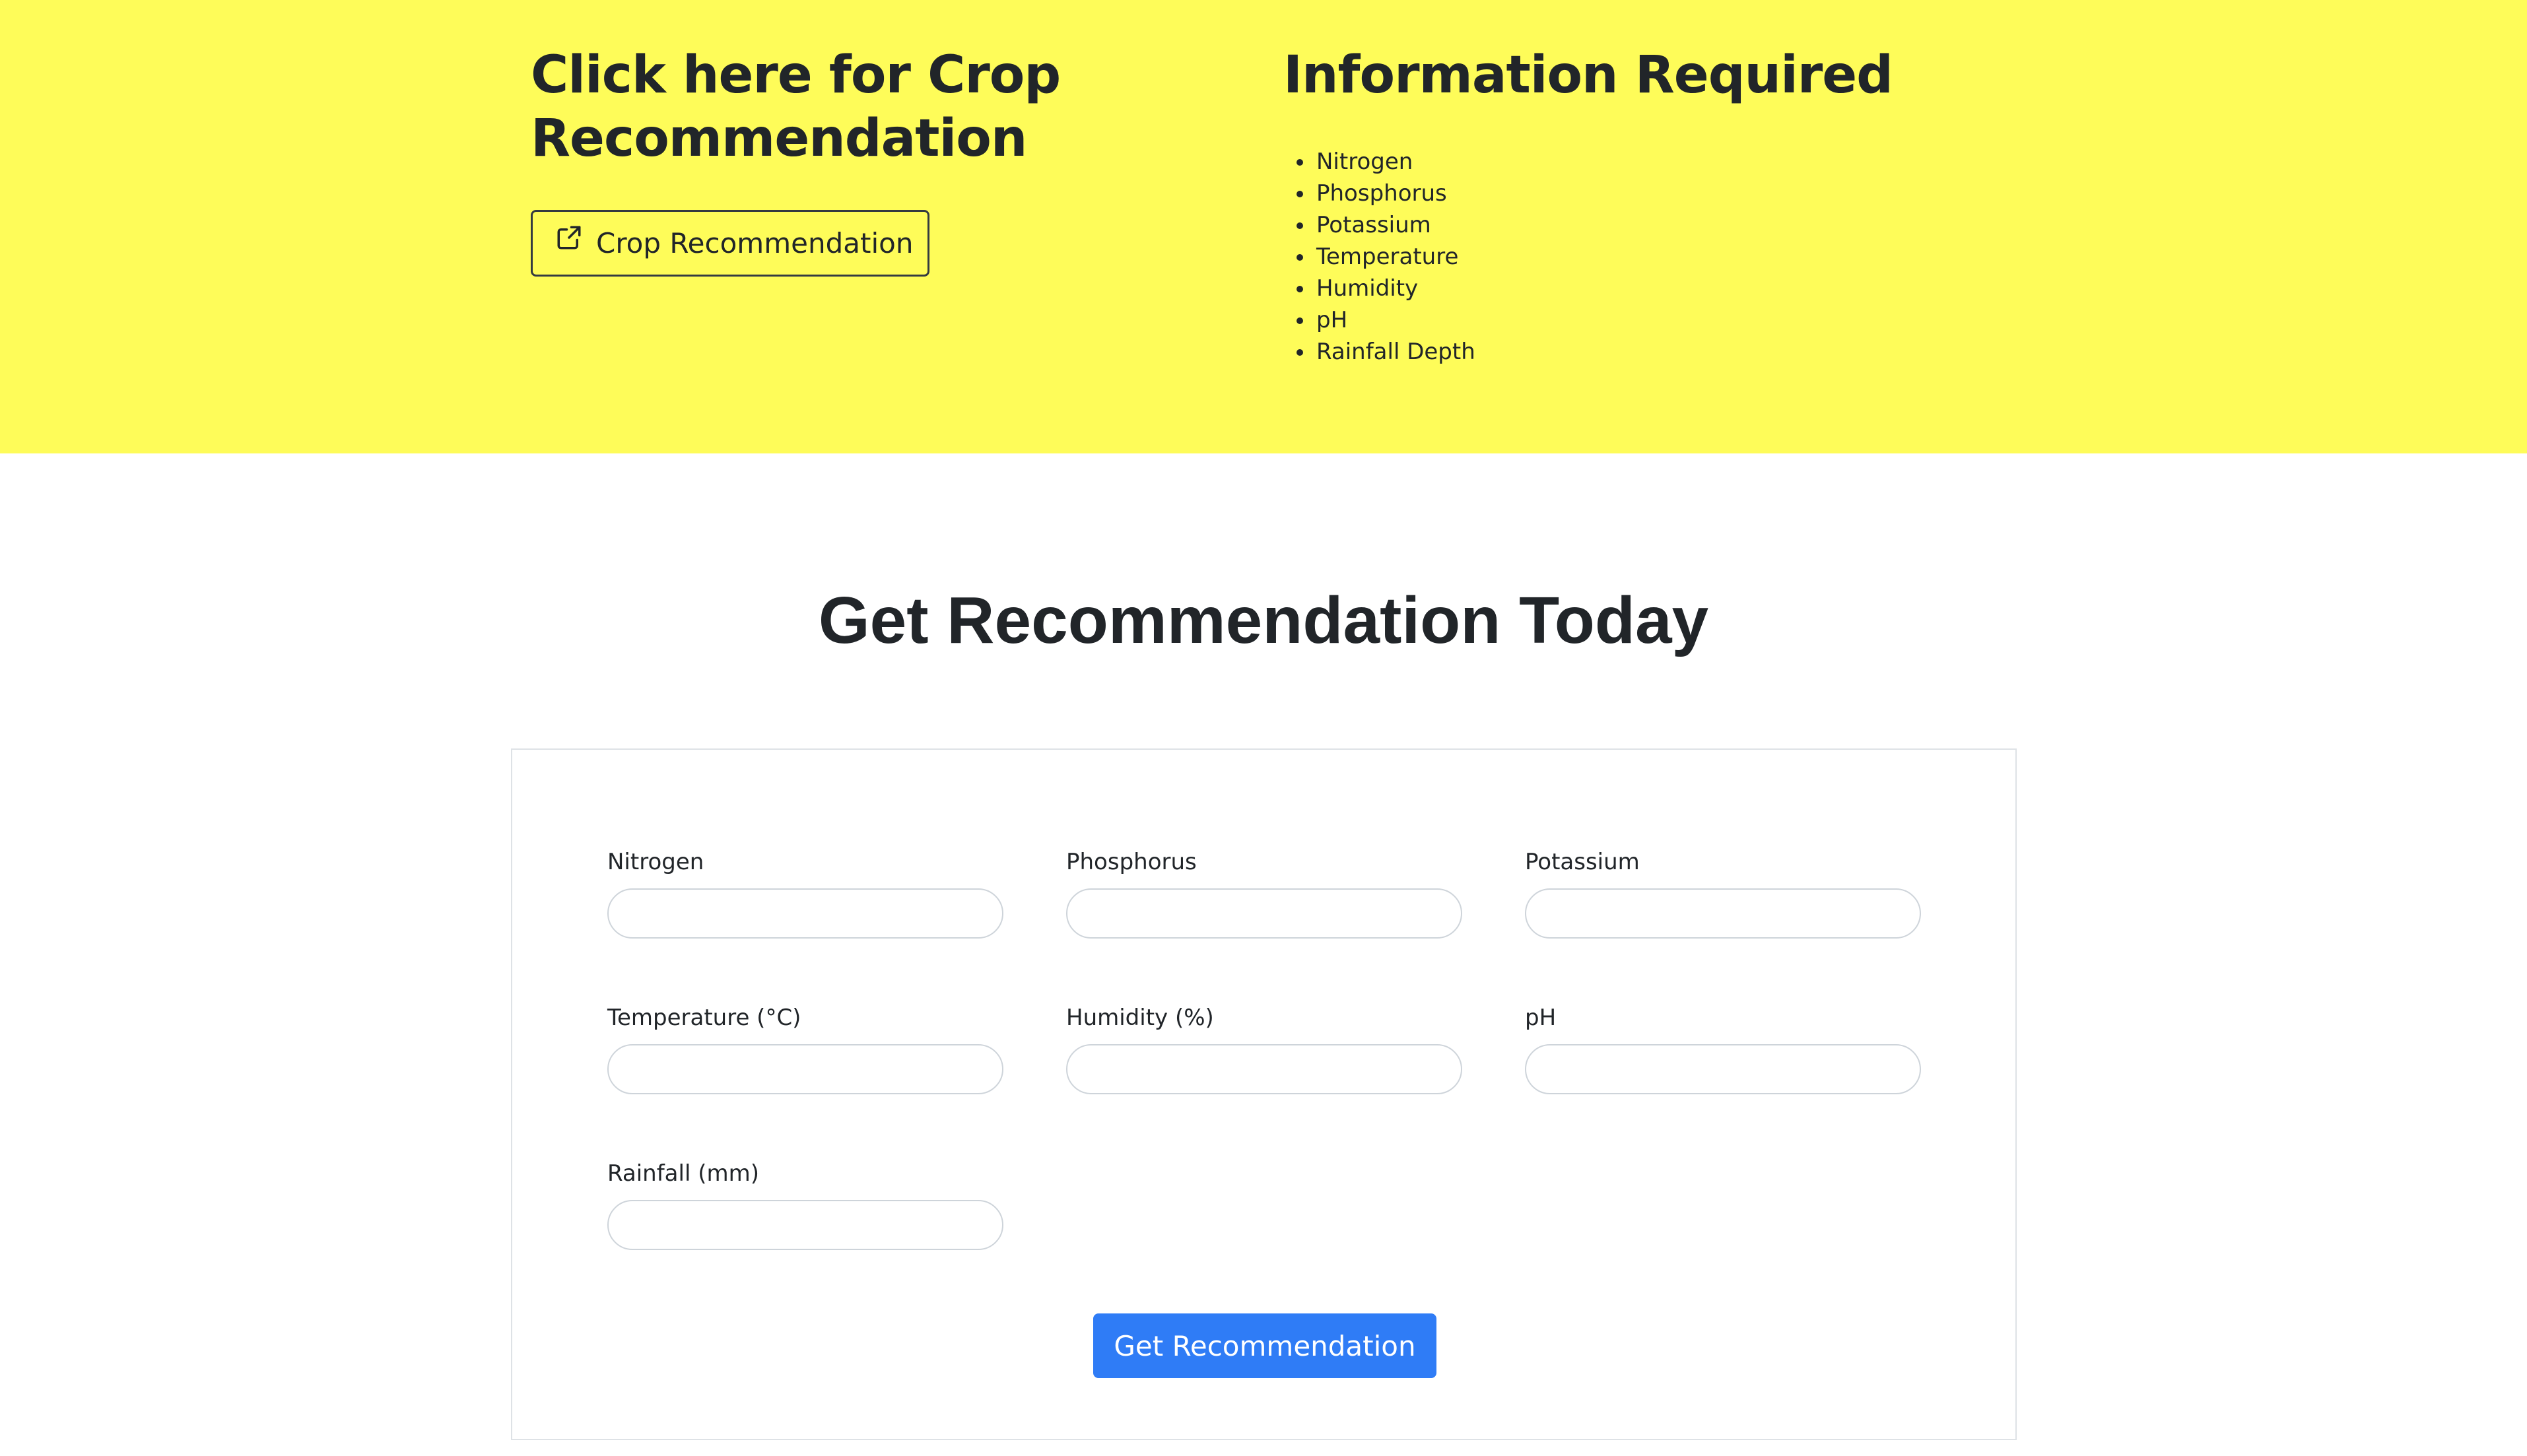 This screenshot has height=1456, width=2527. Describe the element at coordinates (1723, 1069) in the screenshot. I see `ph-input` at that location.